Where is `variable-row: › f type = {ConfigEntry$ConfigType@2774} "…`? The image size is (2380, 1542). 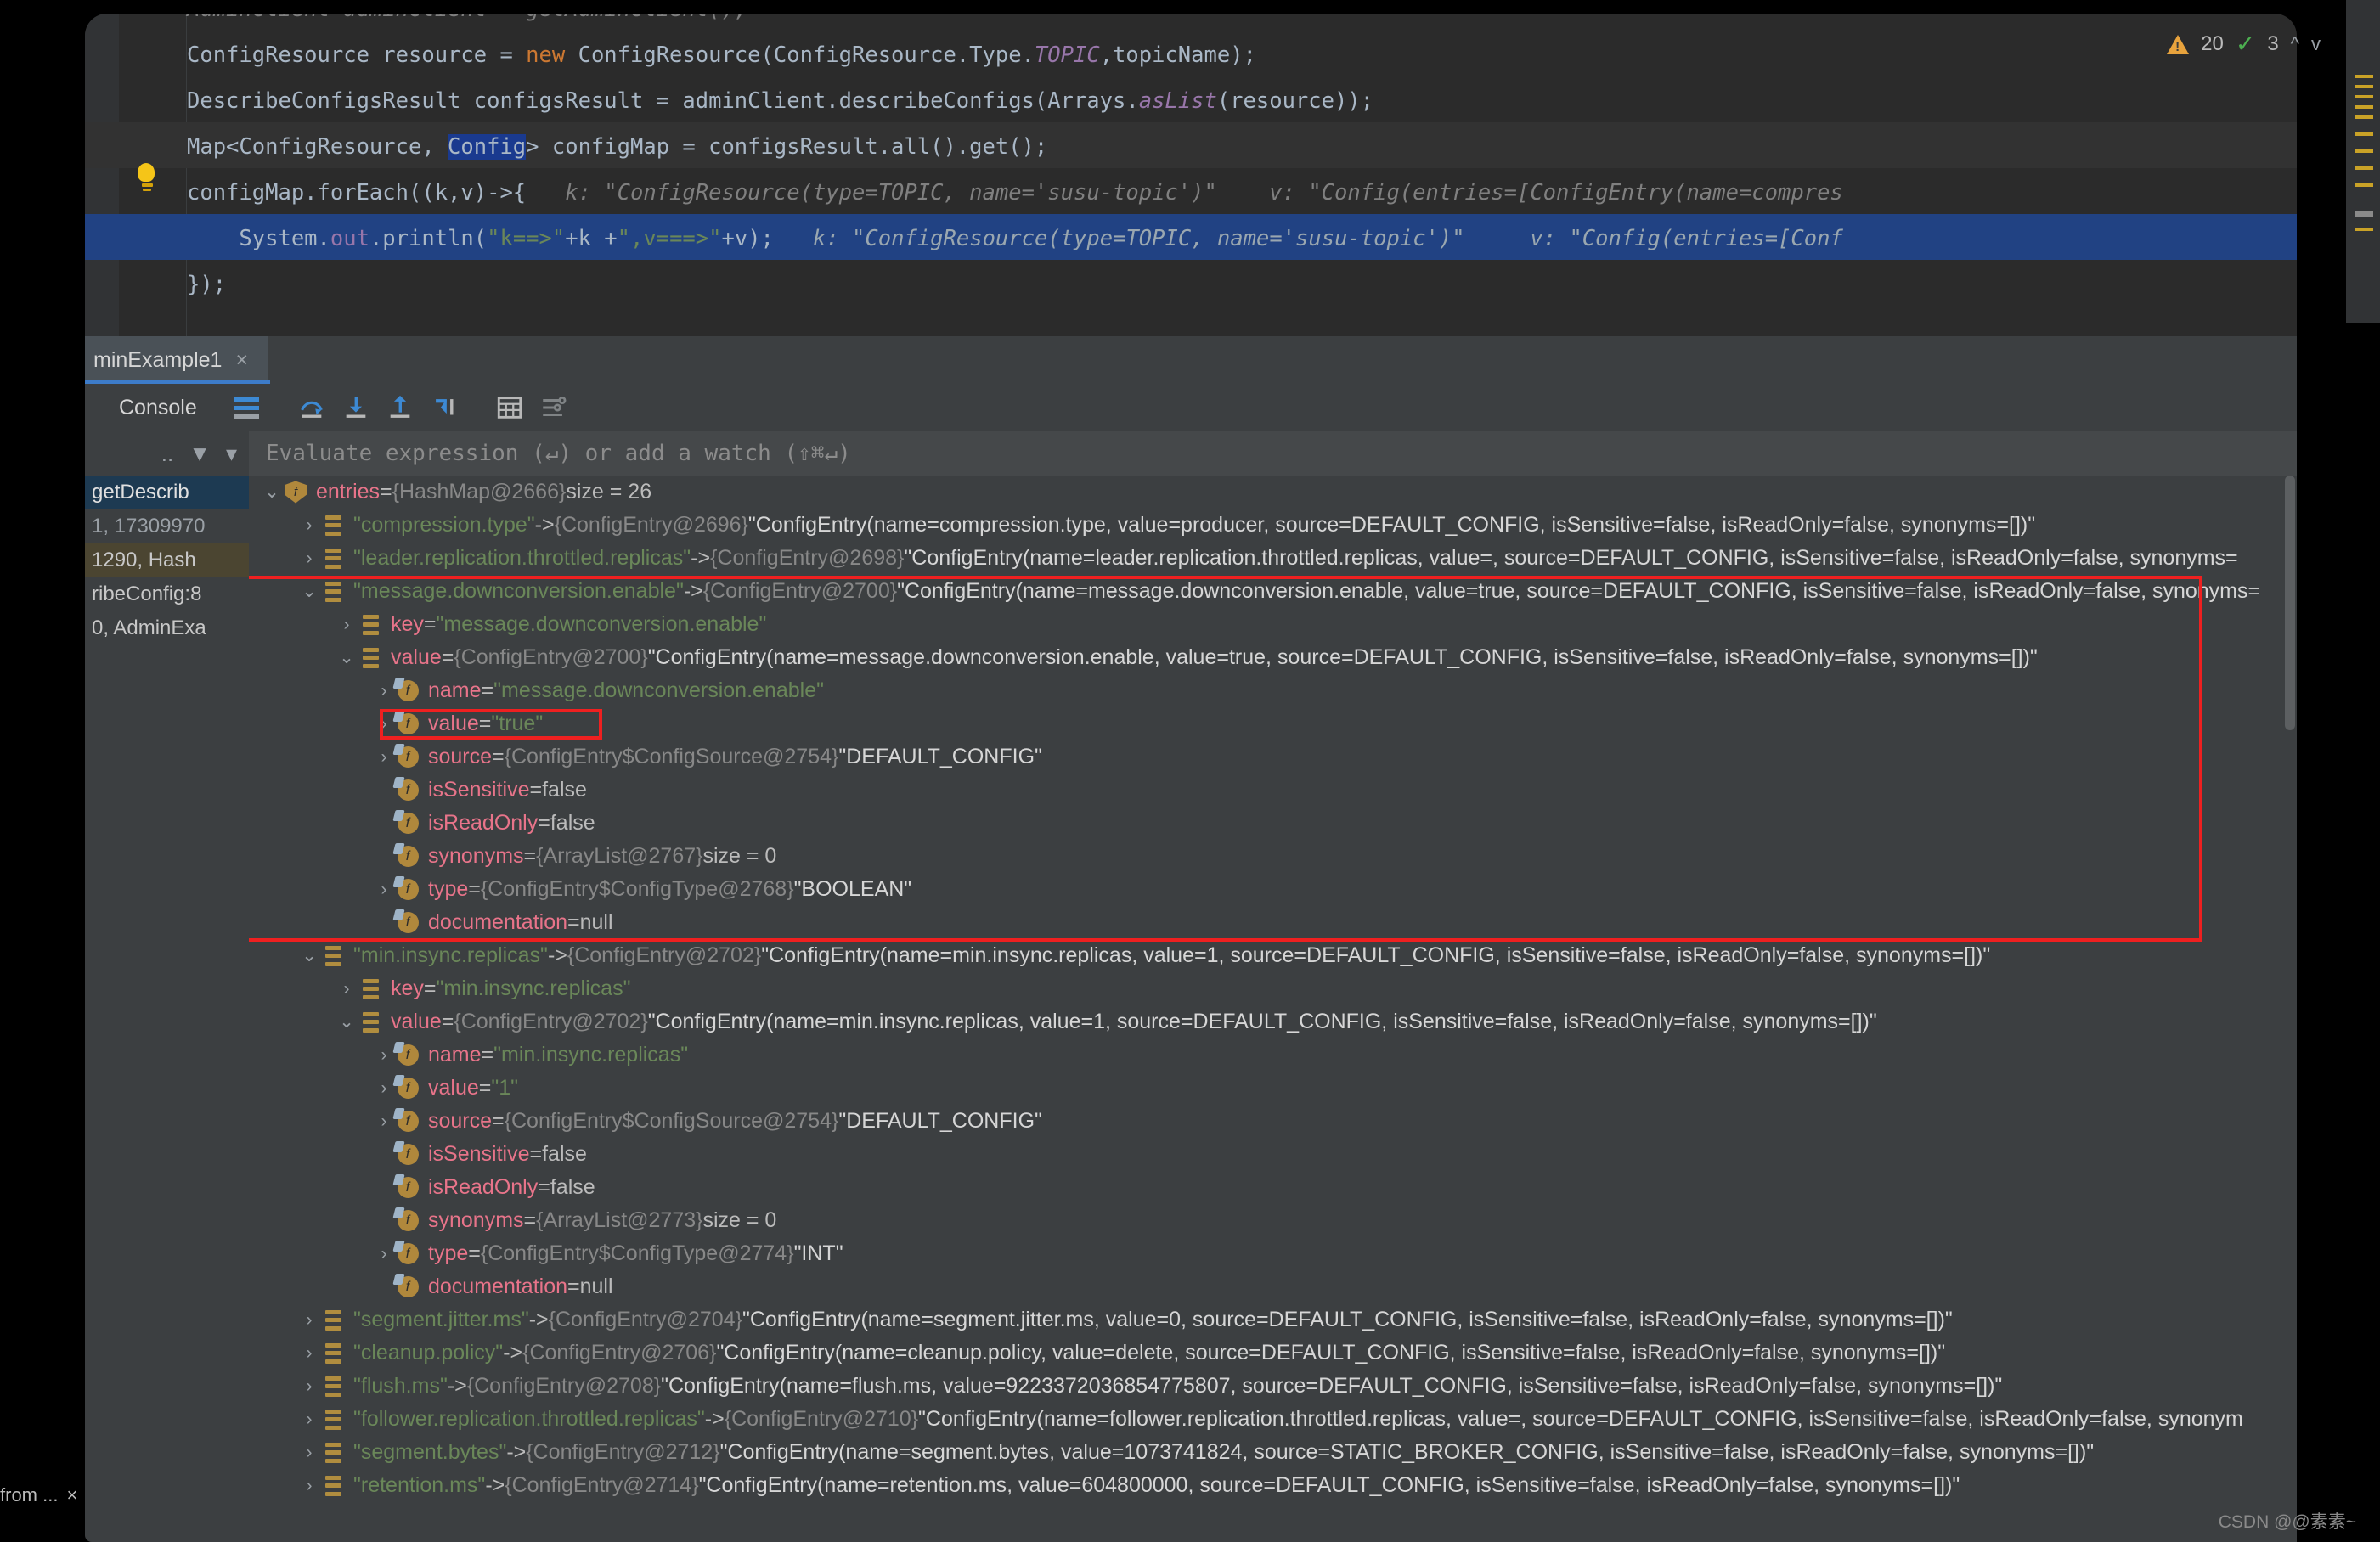
variable-row: › f type = {ConfigEntry$ConfigType@2774} "… is located at coordinates (1273, 1253).